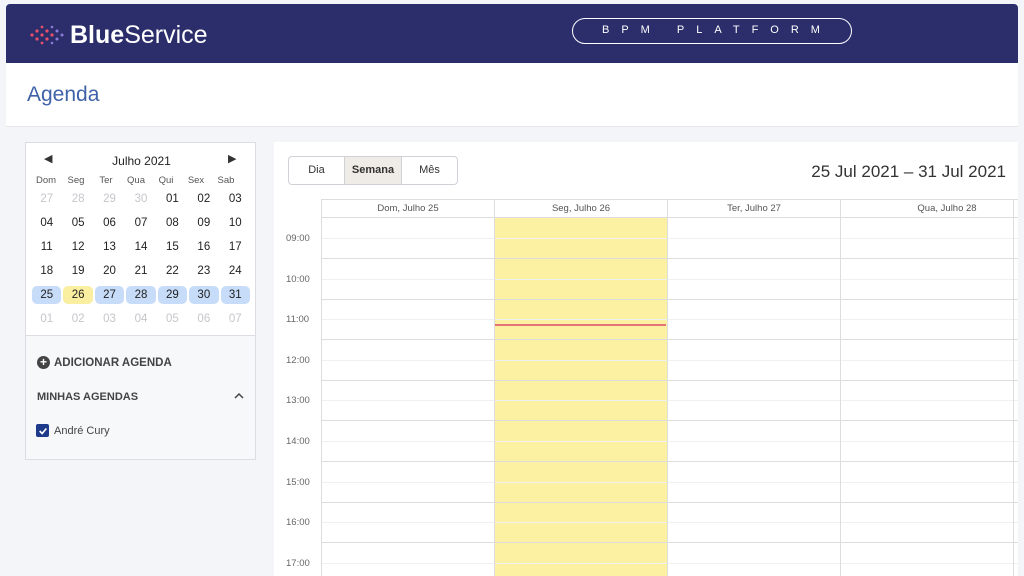 This screenshot has width=1024, height=576. Describe the element at coordinates (63, 94) in the screenshot. I see `page-title: Agenda` at that location.